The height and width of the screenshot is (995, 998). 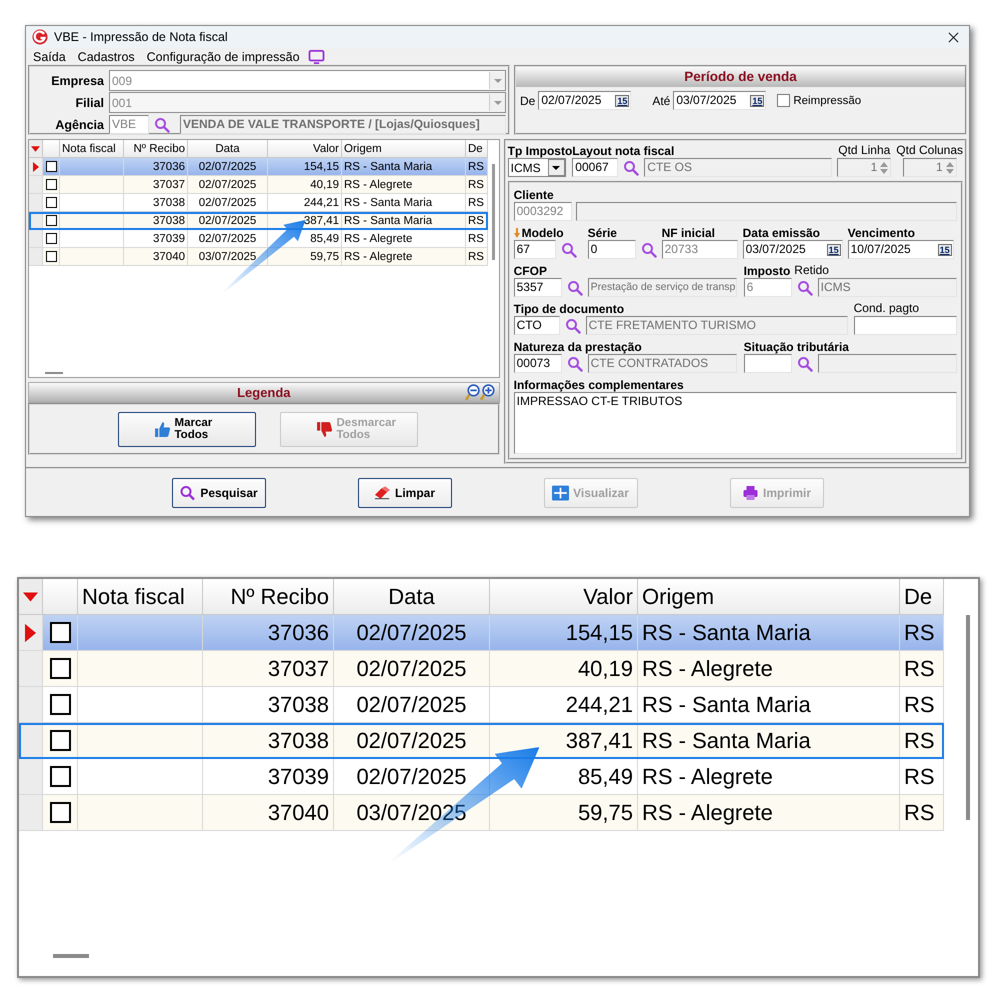 I want to click on input-field: 20733, so click(x=700, y=250).